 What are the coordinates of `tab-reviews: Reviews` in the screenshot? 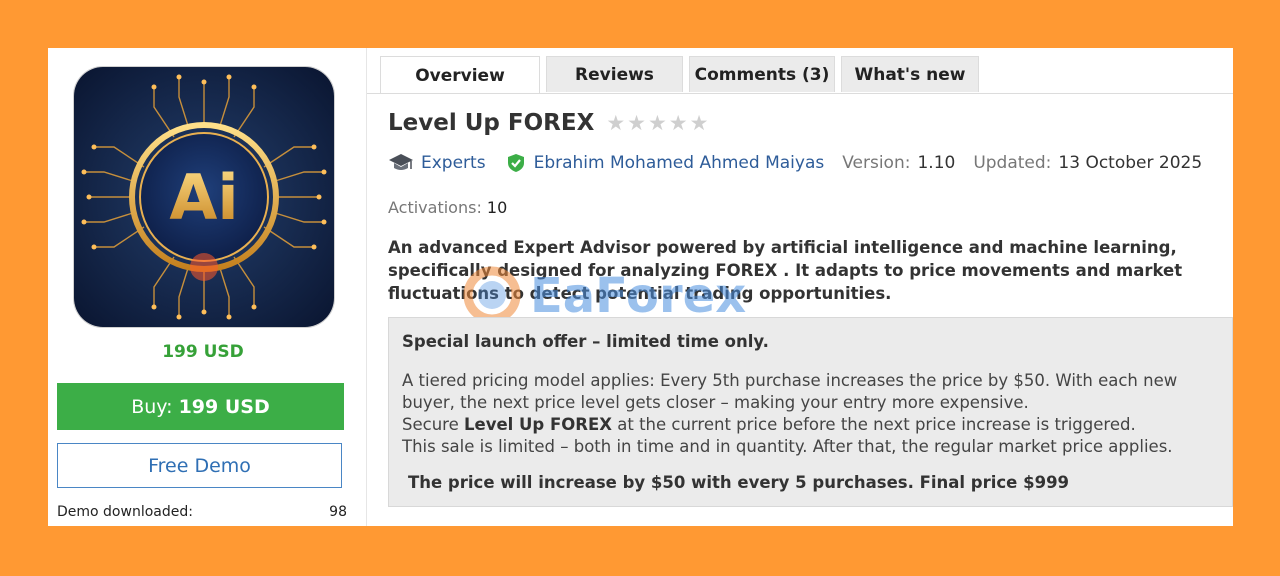 It's located at (614, 74).